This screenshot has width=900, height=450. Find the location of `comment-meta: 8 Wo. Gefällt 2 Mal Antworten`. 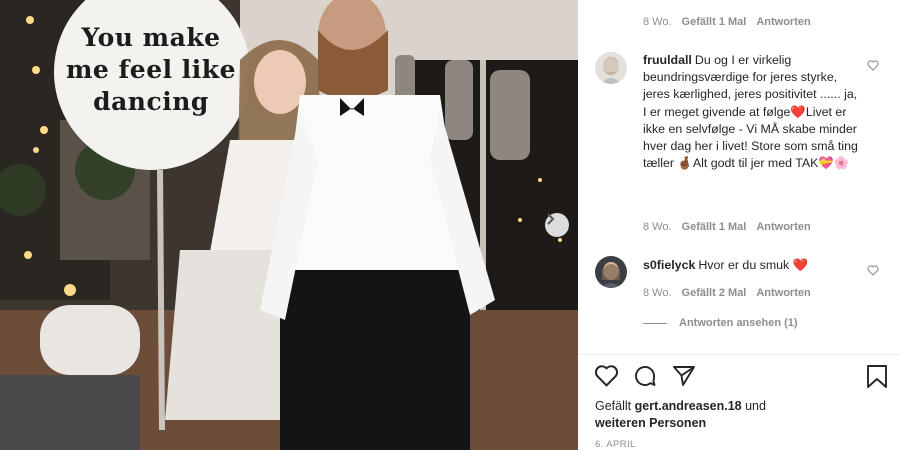

comment-meta: 8 Wo. Gefällt 2 Mal Antworten is located at coordinates (727, 293).